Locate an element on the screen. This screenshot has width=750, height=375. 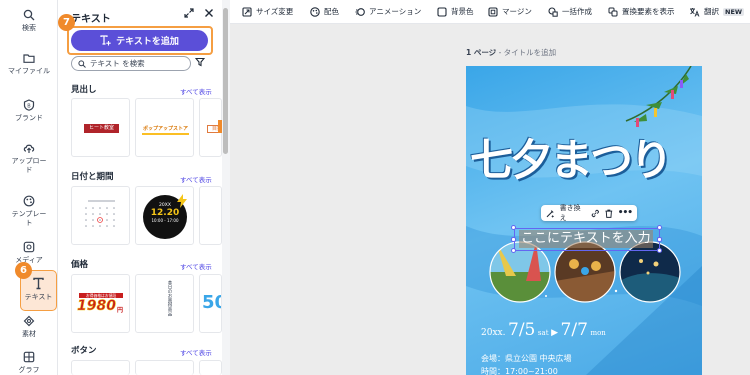
page-label: 1 ページ - タイトルを追加 is located at coordinates (511, 52).